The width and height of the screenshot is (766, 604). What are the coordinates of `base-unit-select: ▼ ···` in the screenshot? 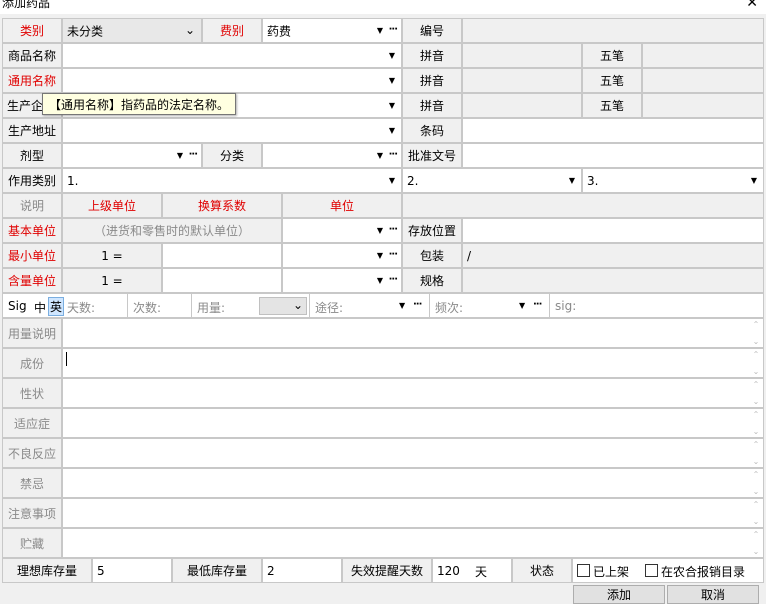 It's located at (342, 230).